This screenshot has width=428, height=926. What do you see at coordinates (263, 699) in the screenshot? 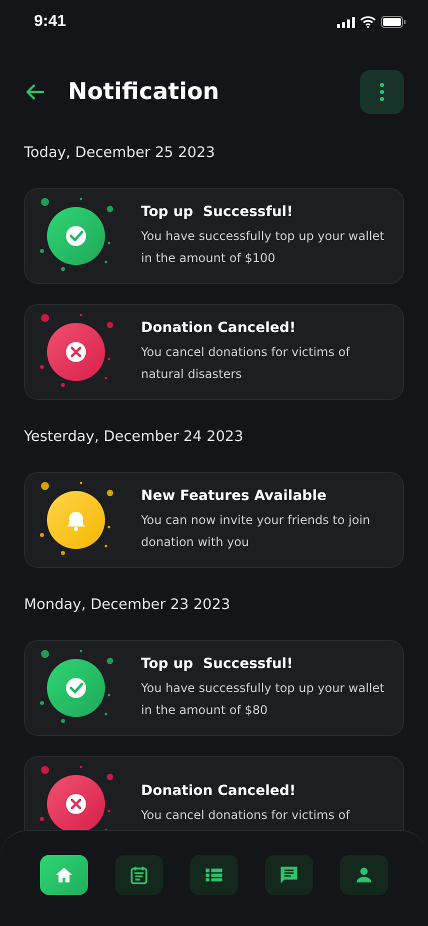
I see `notification-message: You have successfully top up your wallet in the amount of $80` at bounding box center [263, 699].